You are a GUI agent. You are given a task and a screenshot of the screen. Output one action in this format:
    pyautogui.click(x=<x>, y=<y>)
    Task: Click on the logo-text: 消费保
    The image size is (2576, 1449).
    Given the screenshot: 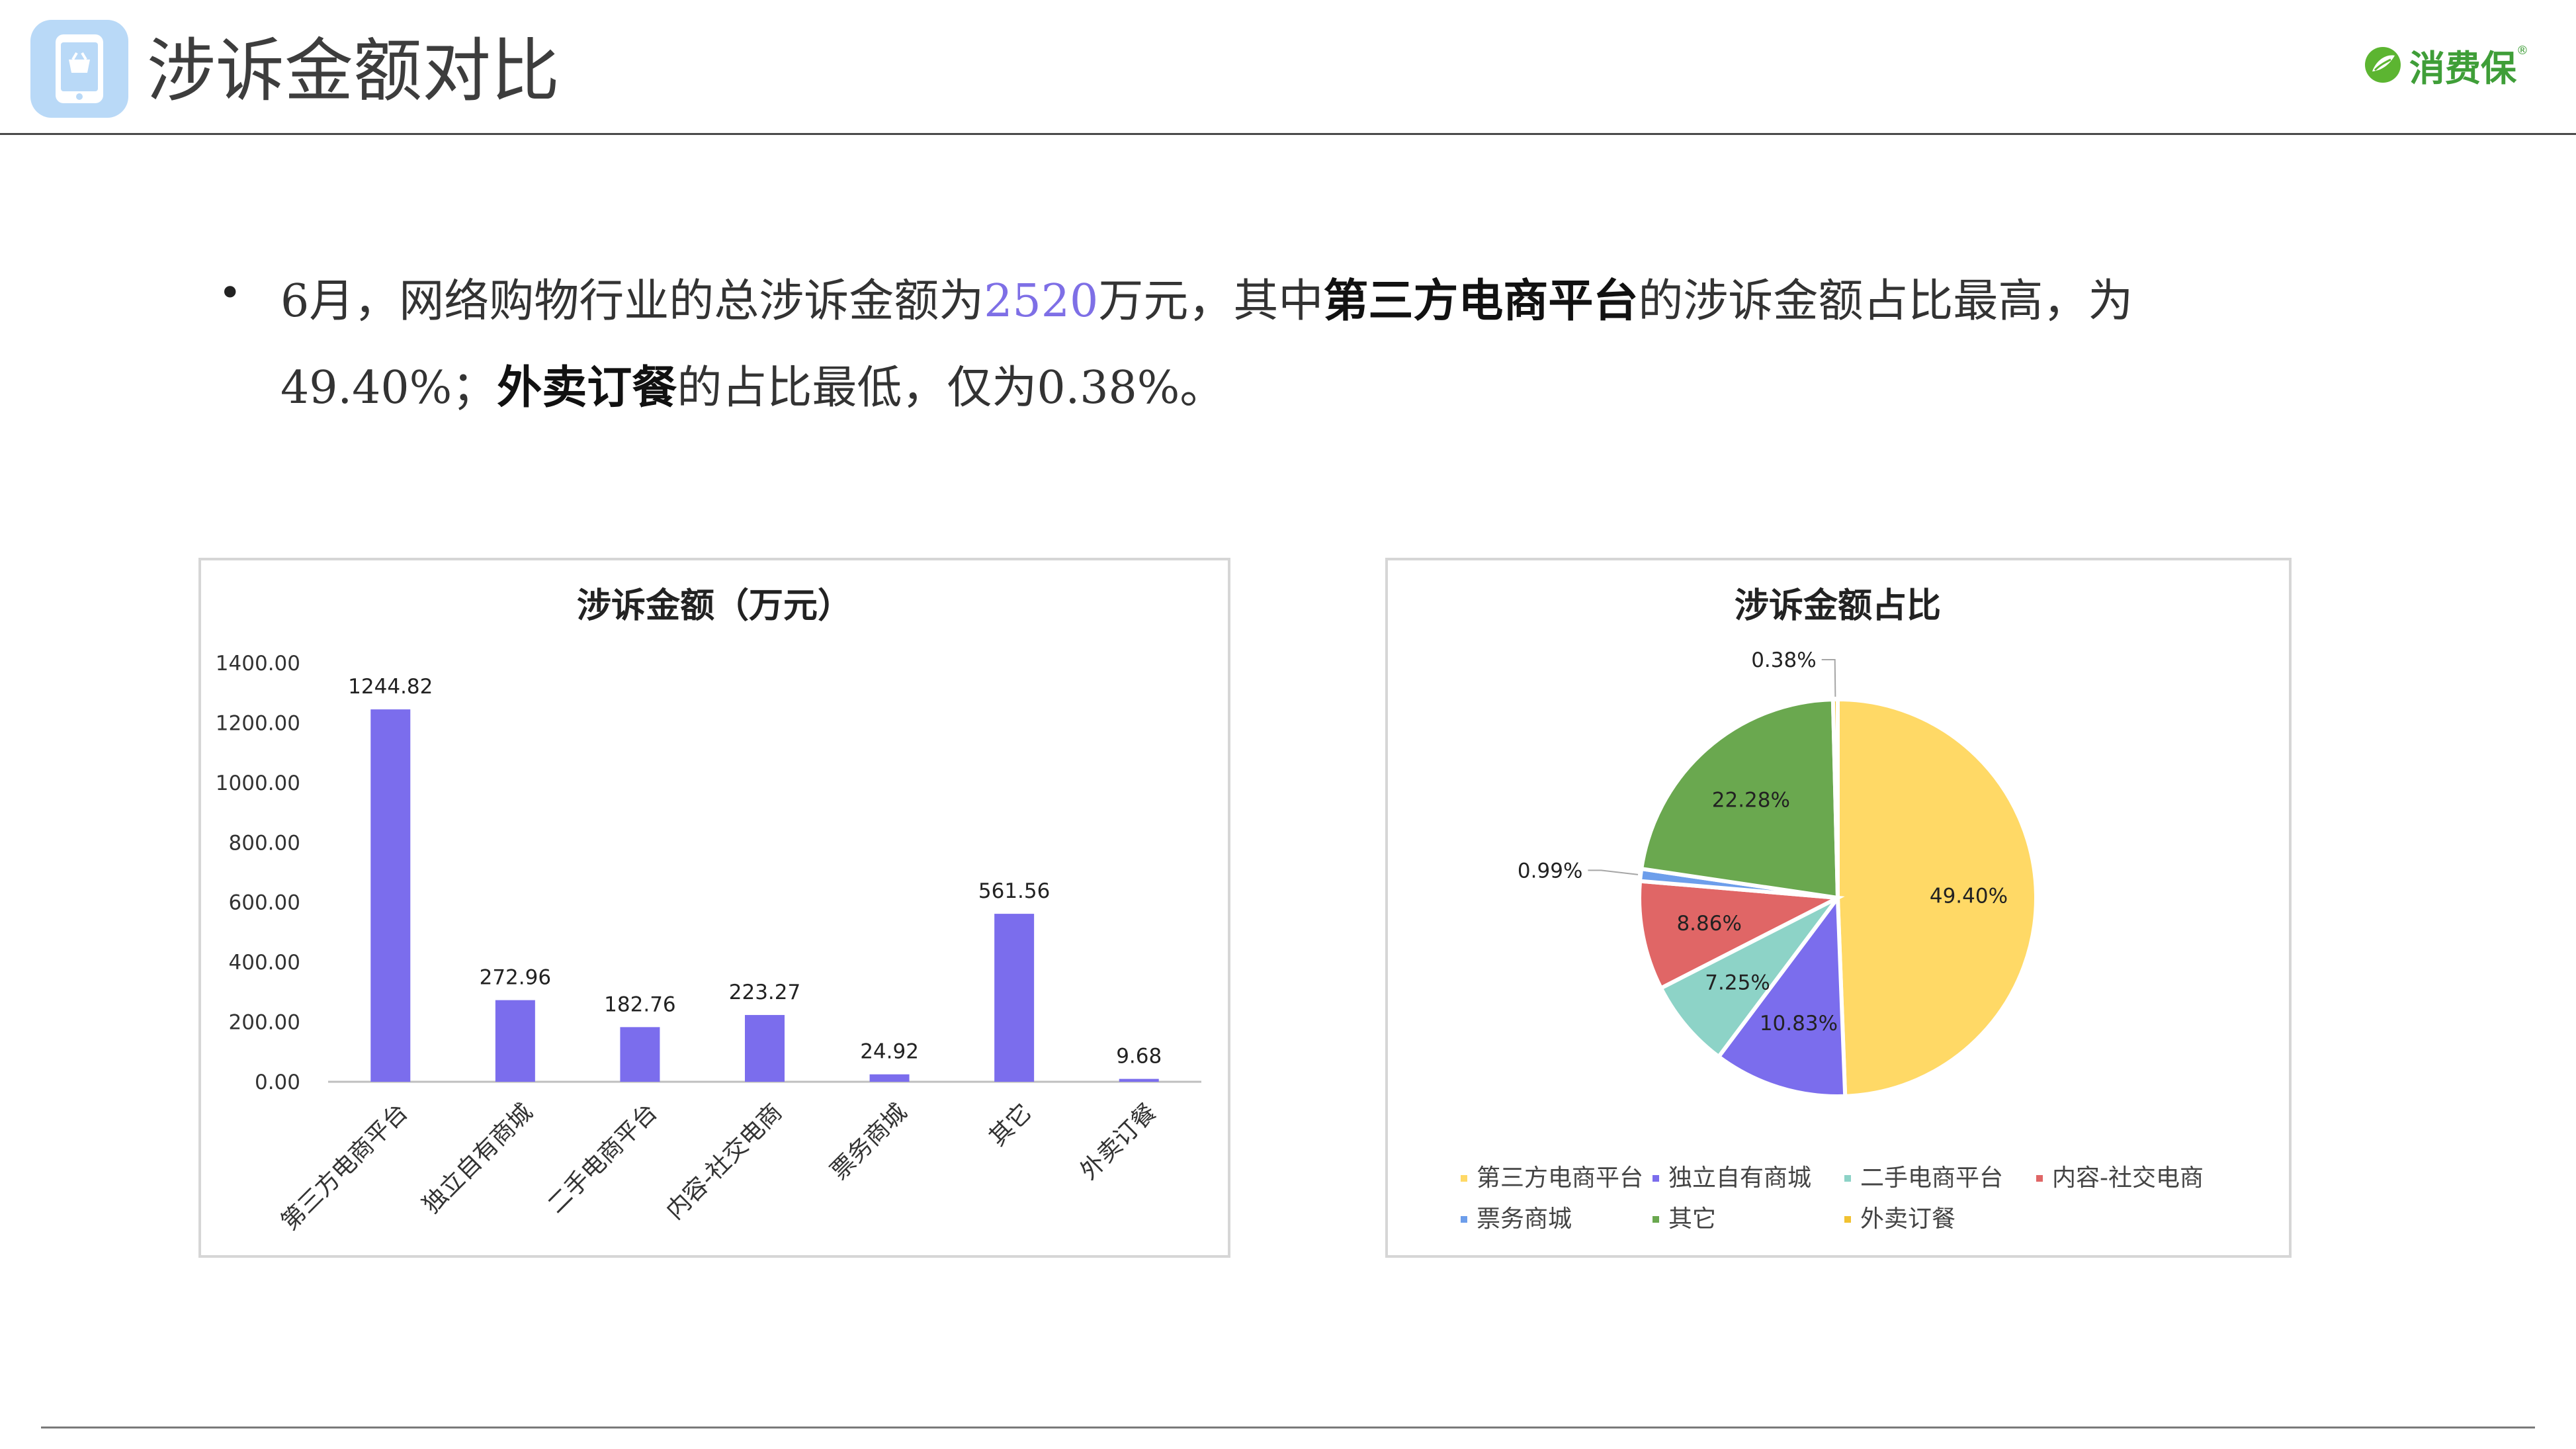 What is the action you would take?
    pyautogui.click(x=2462, y=68)
    